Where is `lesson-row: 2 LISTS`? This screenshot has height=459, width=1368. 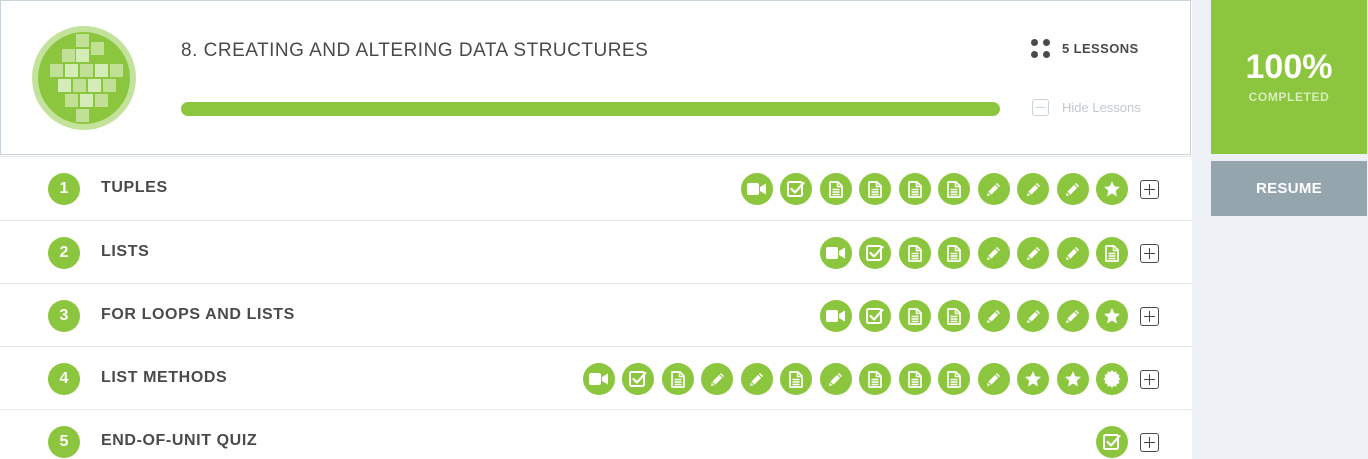 lesson-row: 2 LISTS is located at coordinates (596, 251).